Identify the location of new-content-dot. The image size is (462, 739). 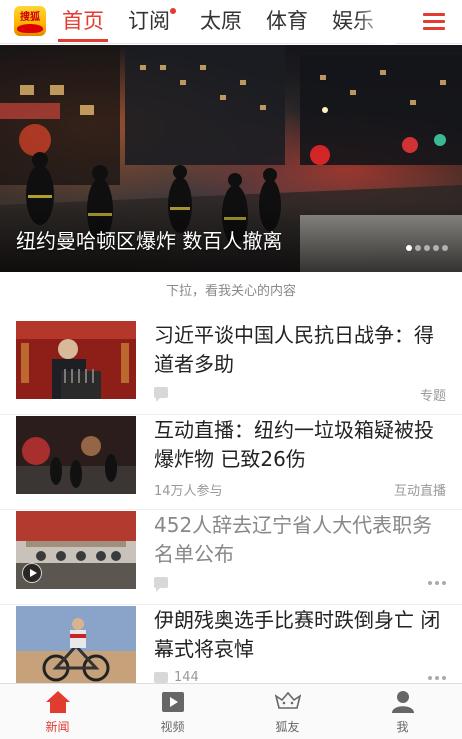
(173, 11).